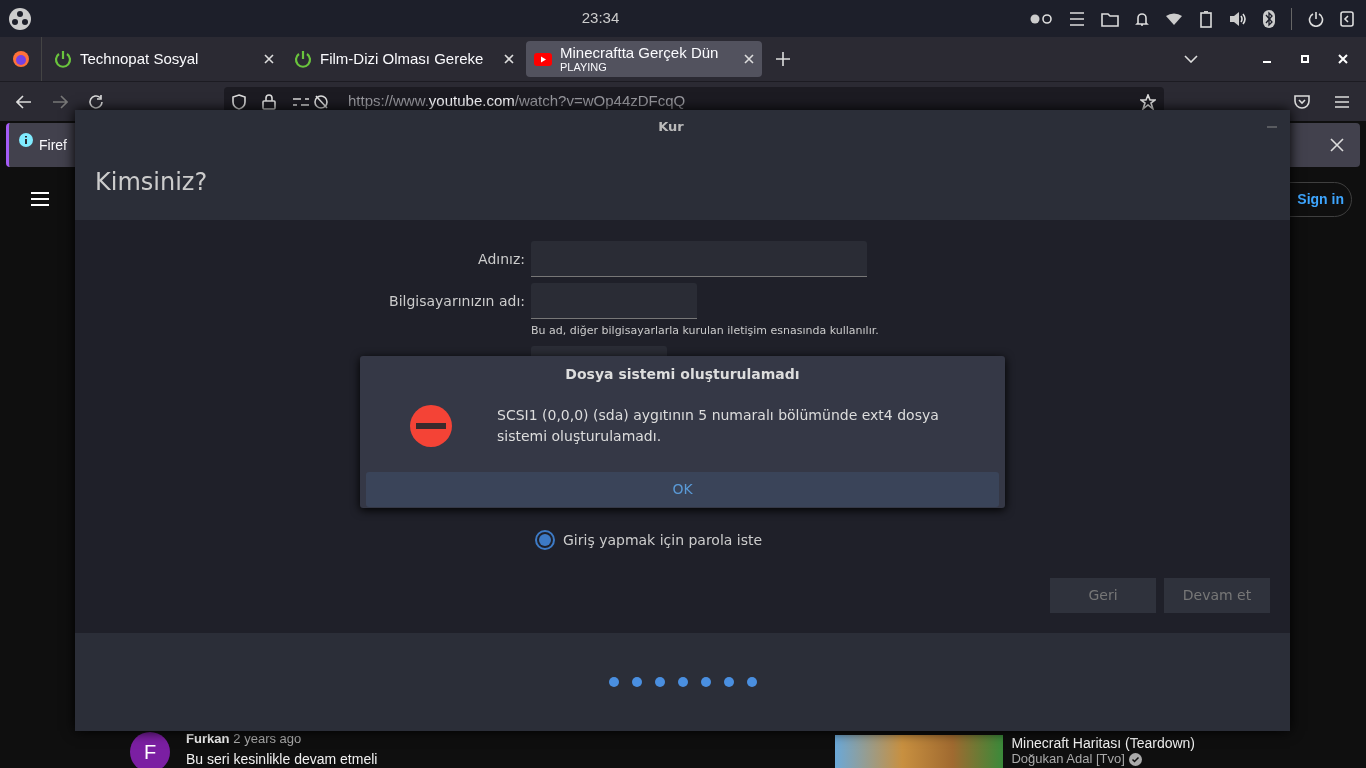  What do you see at coordinates (584, 67) in the screenshot?
I see `tab-status: PLAYING` at bounding box center [584, 67].